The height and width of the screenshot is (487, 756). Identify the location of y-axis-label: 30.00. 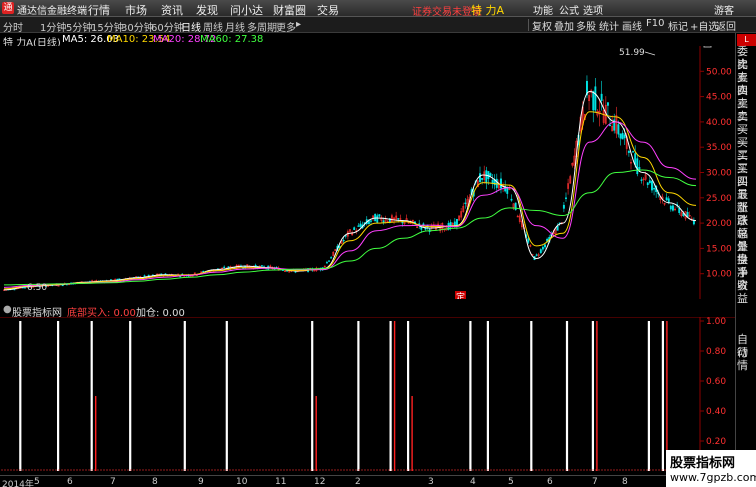
(719, 174).